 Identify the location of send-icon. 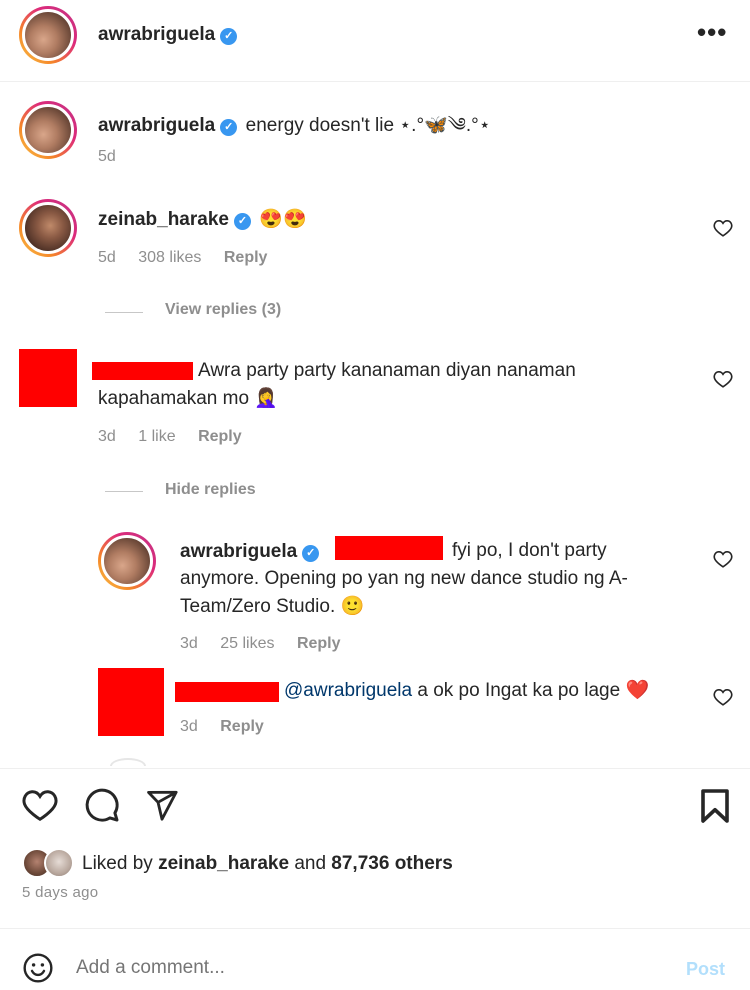
(162, 807).